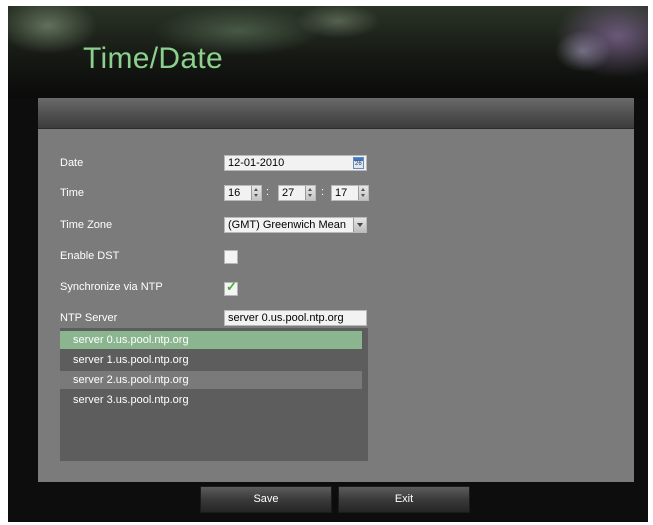 The image size is (653, 525). I want to click on sync-ntp-checkbox: ✓, so click(231, 287).